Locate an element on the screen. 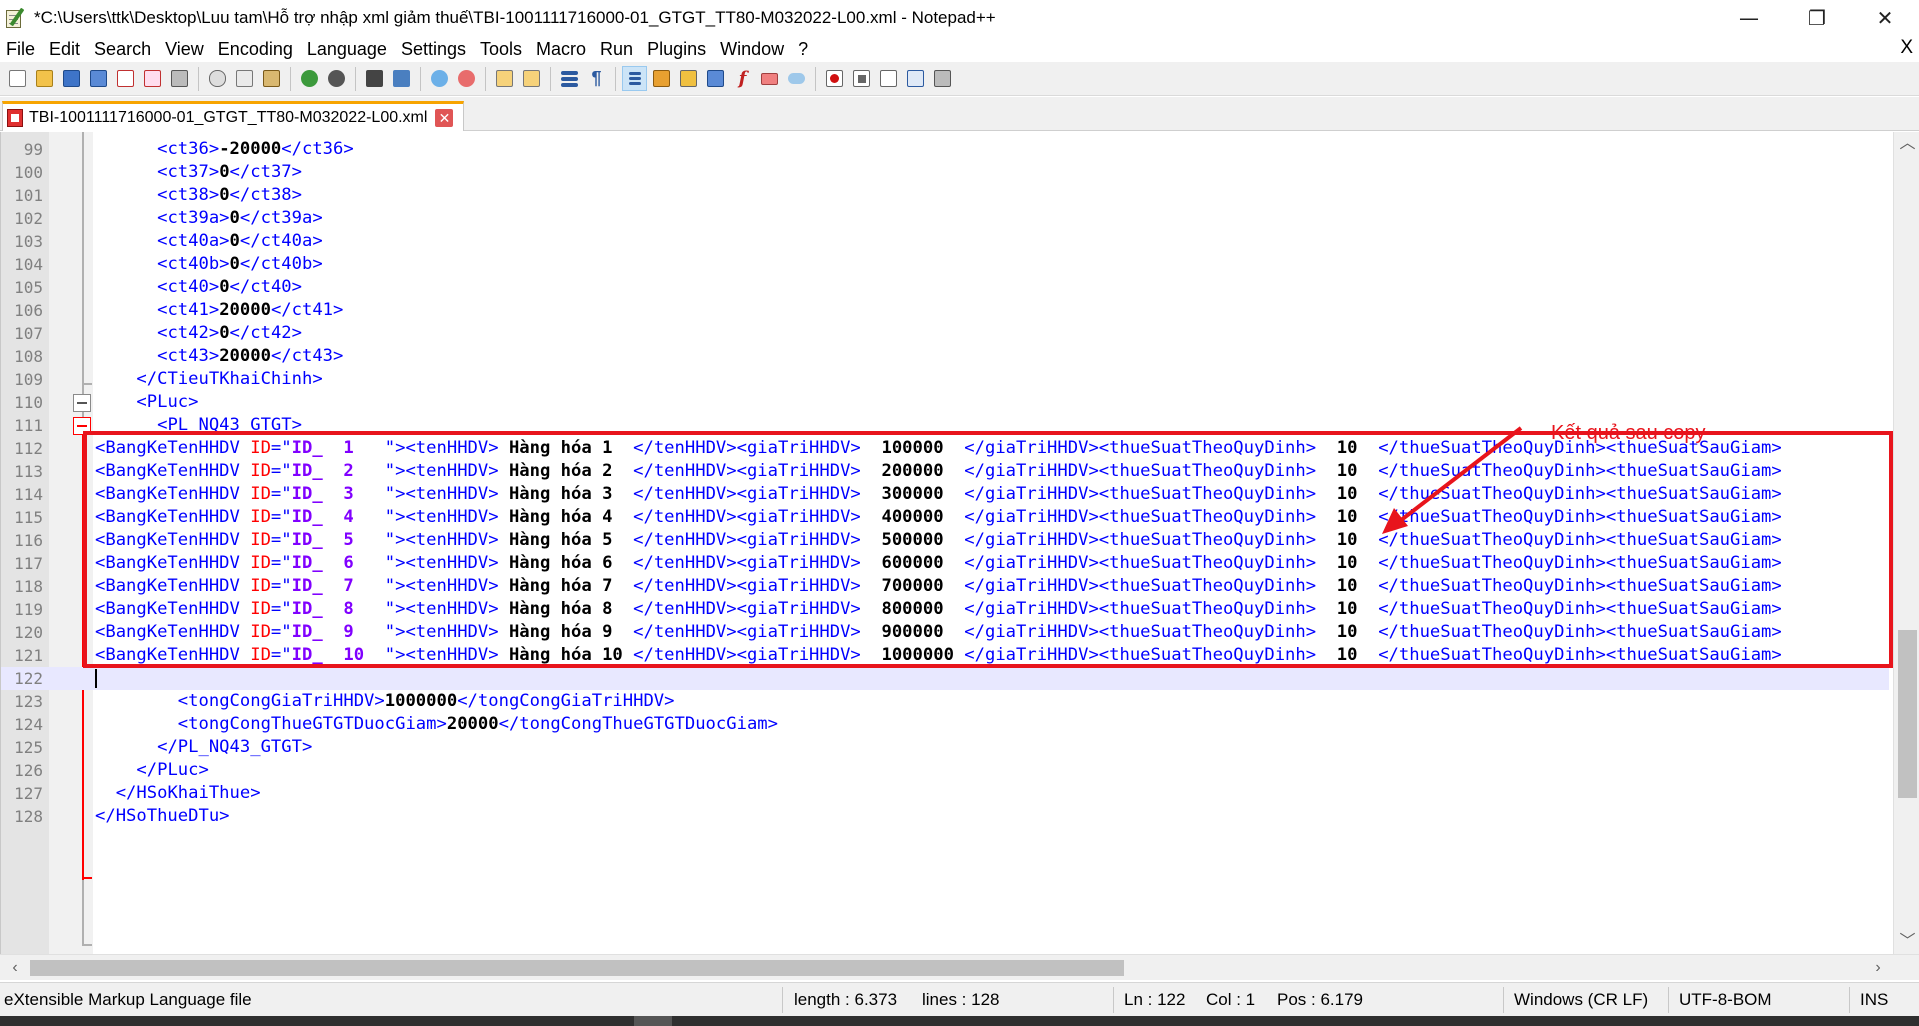 This screenshot has height=1026, width=1919. scroll-left-arrow-icon: ‹ is located at coordinates (15, 968).